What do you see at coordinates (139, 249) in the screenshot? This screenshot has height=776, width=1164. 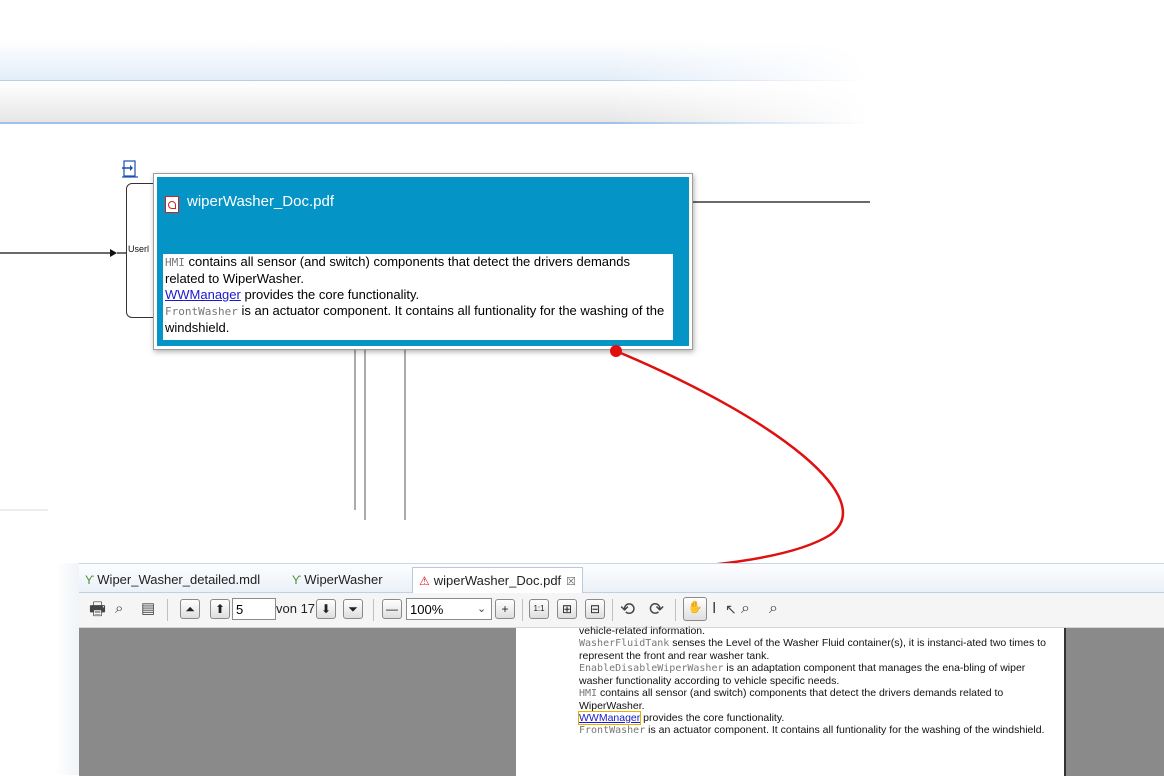 I see `port-label: Userl` at bounding box center [139, 249].